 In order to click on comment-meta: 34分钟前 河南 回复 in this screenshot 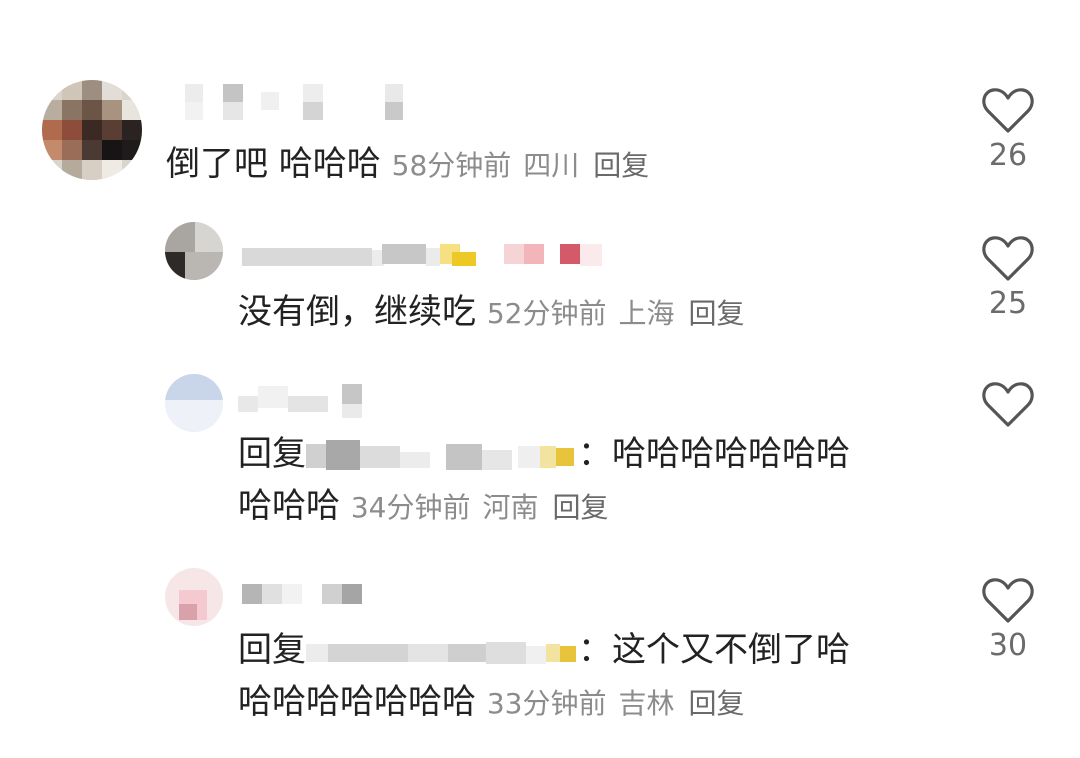, I will do `click(480, 507)`.